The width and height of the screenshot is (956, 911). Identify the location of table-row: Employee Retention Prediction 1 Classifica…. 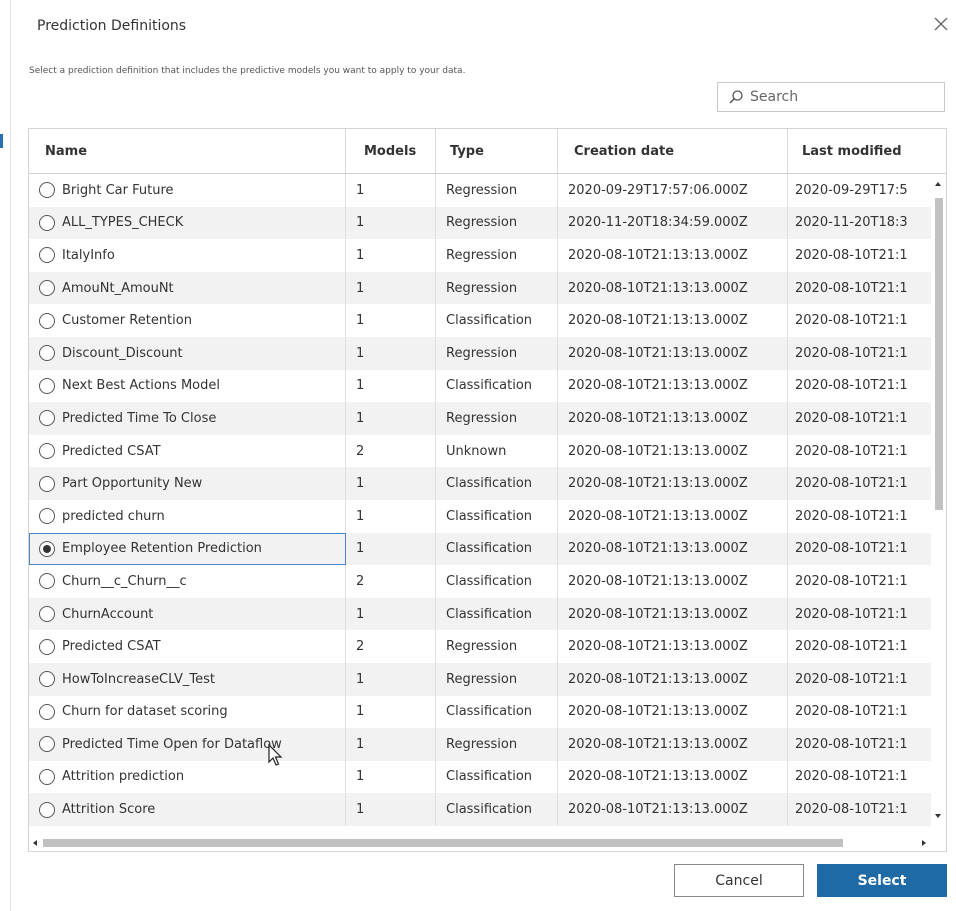
(480, 549).